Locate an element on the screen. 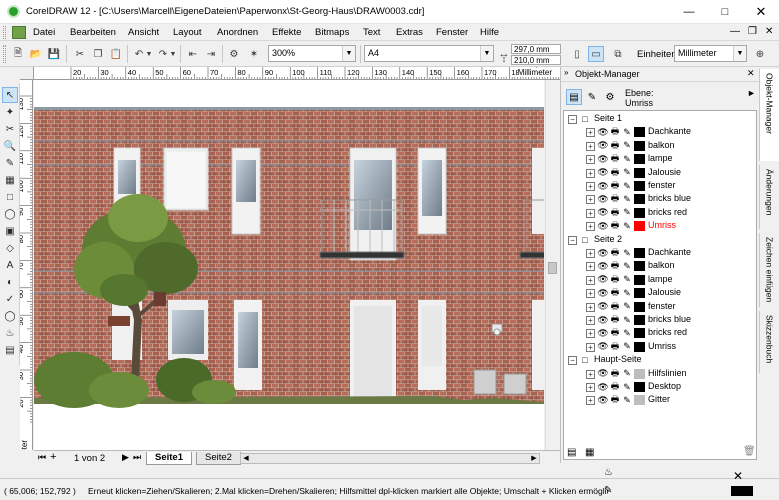  interactive-blend-tool-icon: ◐ is located at coordinates (10, 282).